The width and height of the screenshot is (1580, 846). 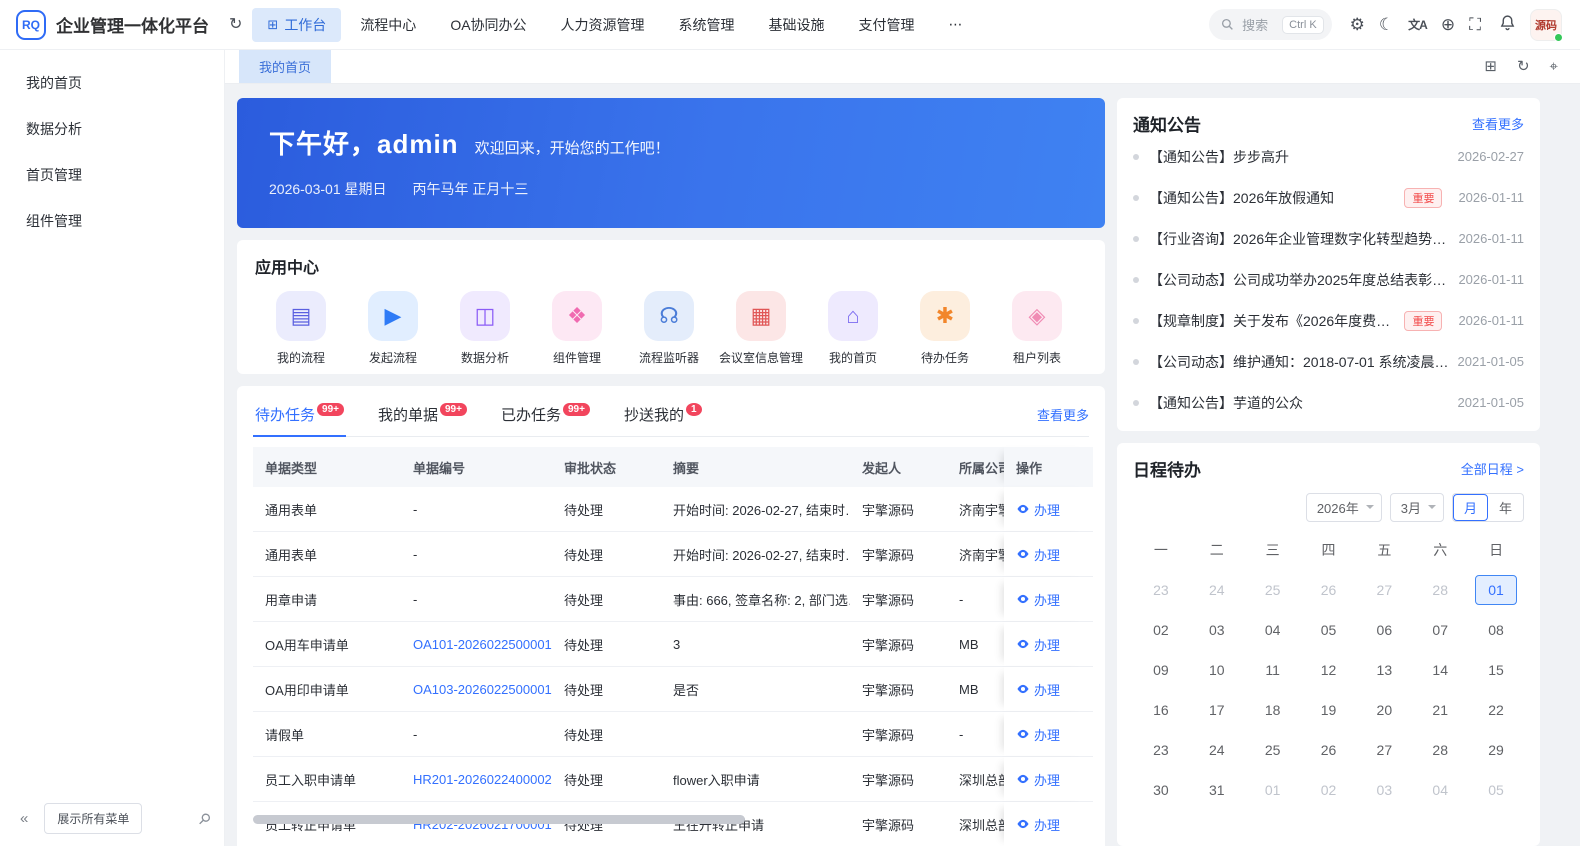 What do you see at coordinates (24, 818) in the screenshot?
I see `collapse-sidebar-icon: «` at bounding box center [24, 818].